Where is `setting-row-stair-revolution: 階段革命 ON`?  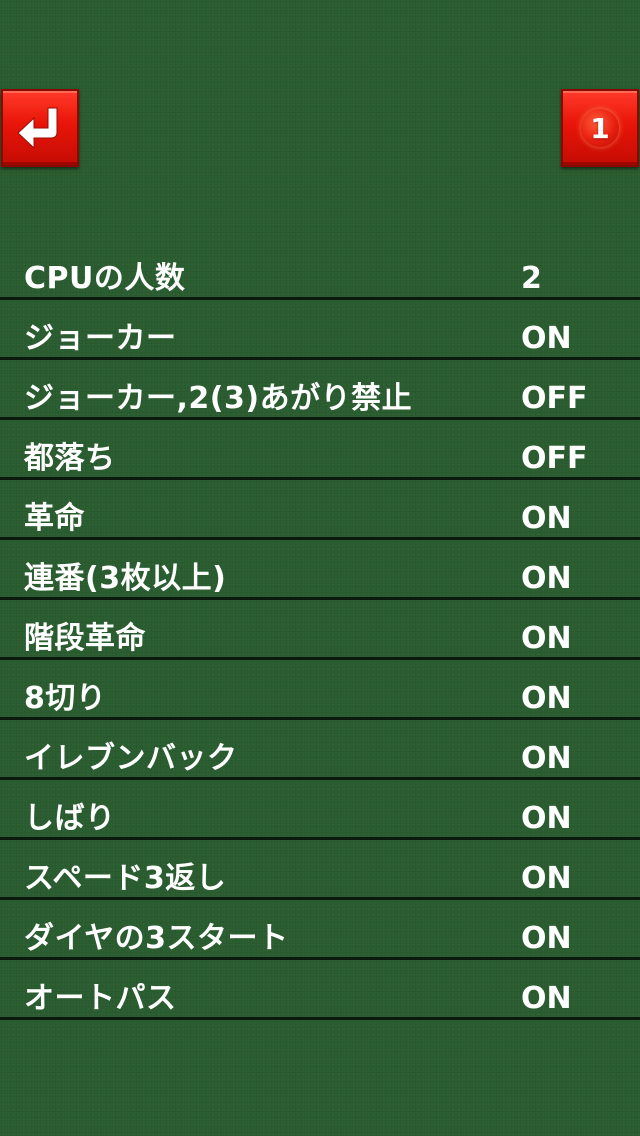 setting-row-stair-revolution: 階段革命 ON is located at coordinates (320, 630).